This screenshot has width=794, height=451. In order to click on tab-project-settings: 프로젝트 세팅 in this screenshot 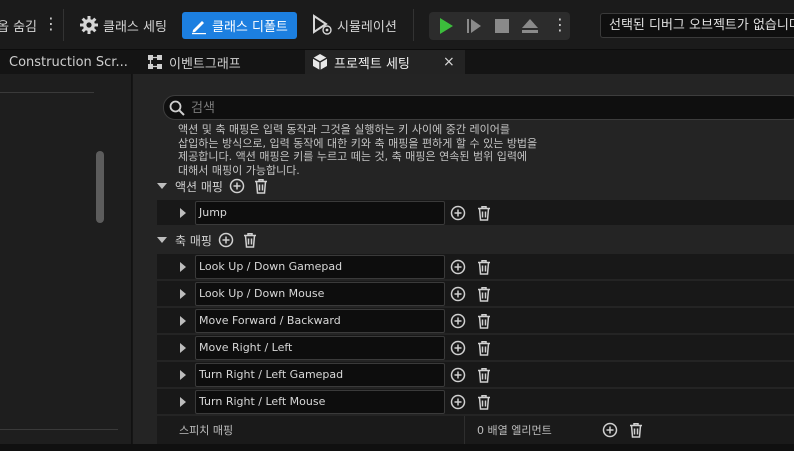, I will do `click(385, 62)`.